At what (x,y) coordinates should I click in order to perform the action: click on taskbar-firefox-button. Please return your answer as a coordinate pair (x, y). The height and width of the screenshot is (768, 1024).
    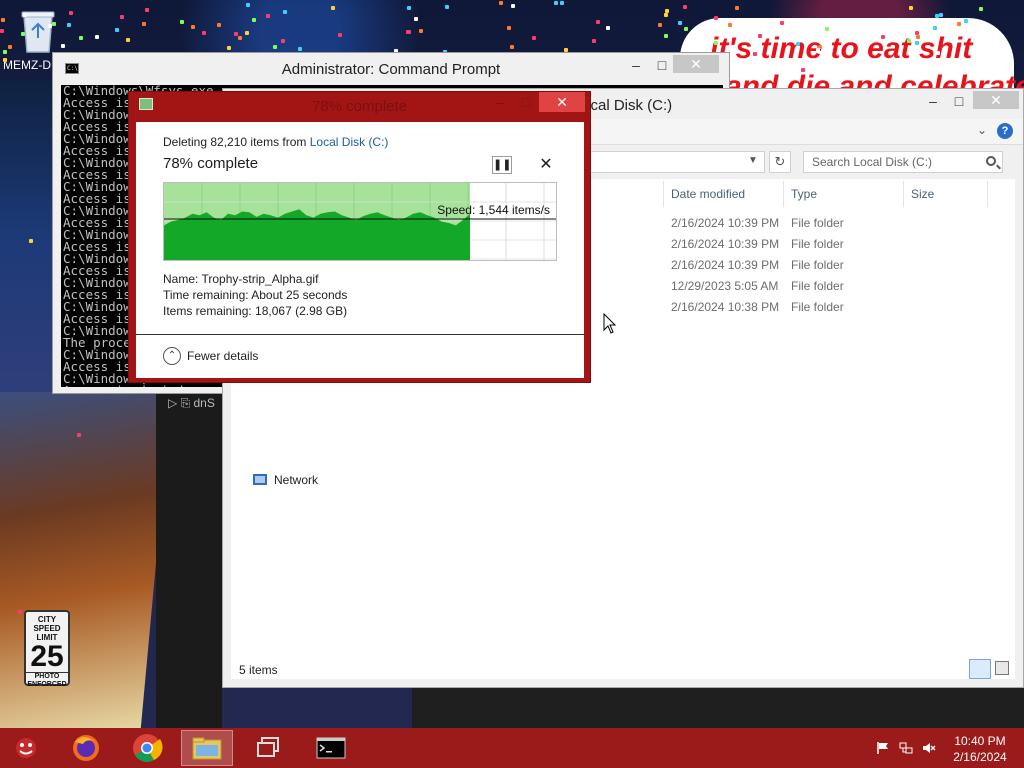
    Looking at the image, I should click on (86, 748).